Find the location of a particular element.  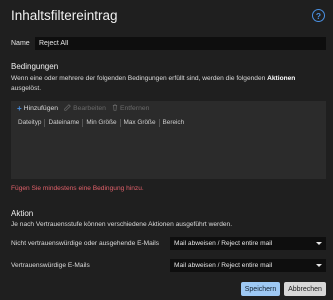

conditions-desc-suffix: ausgelöst. is located at coordinates (26, 88).